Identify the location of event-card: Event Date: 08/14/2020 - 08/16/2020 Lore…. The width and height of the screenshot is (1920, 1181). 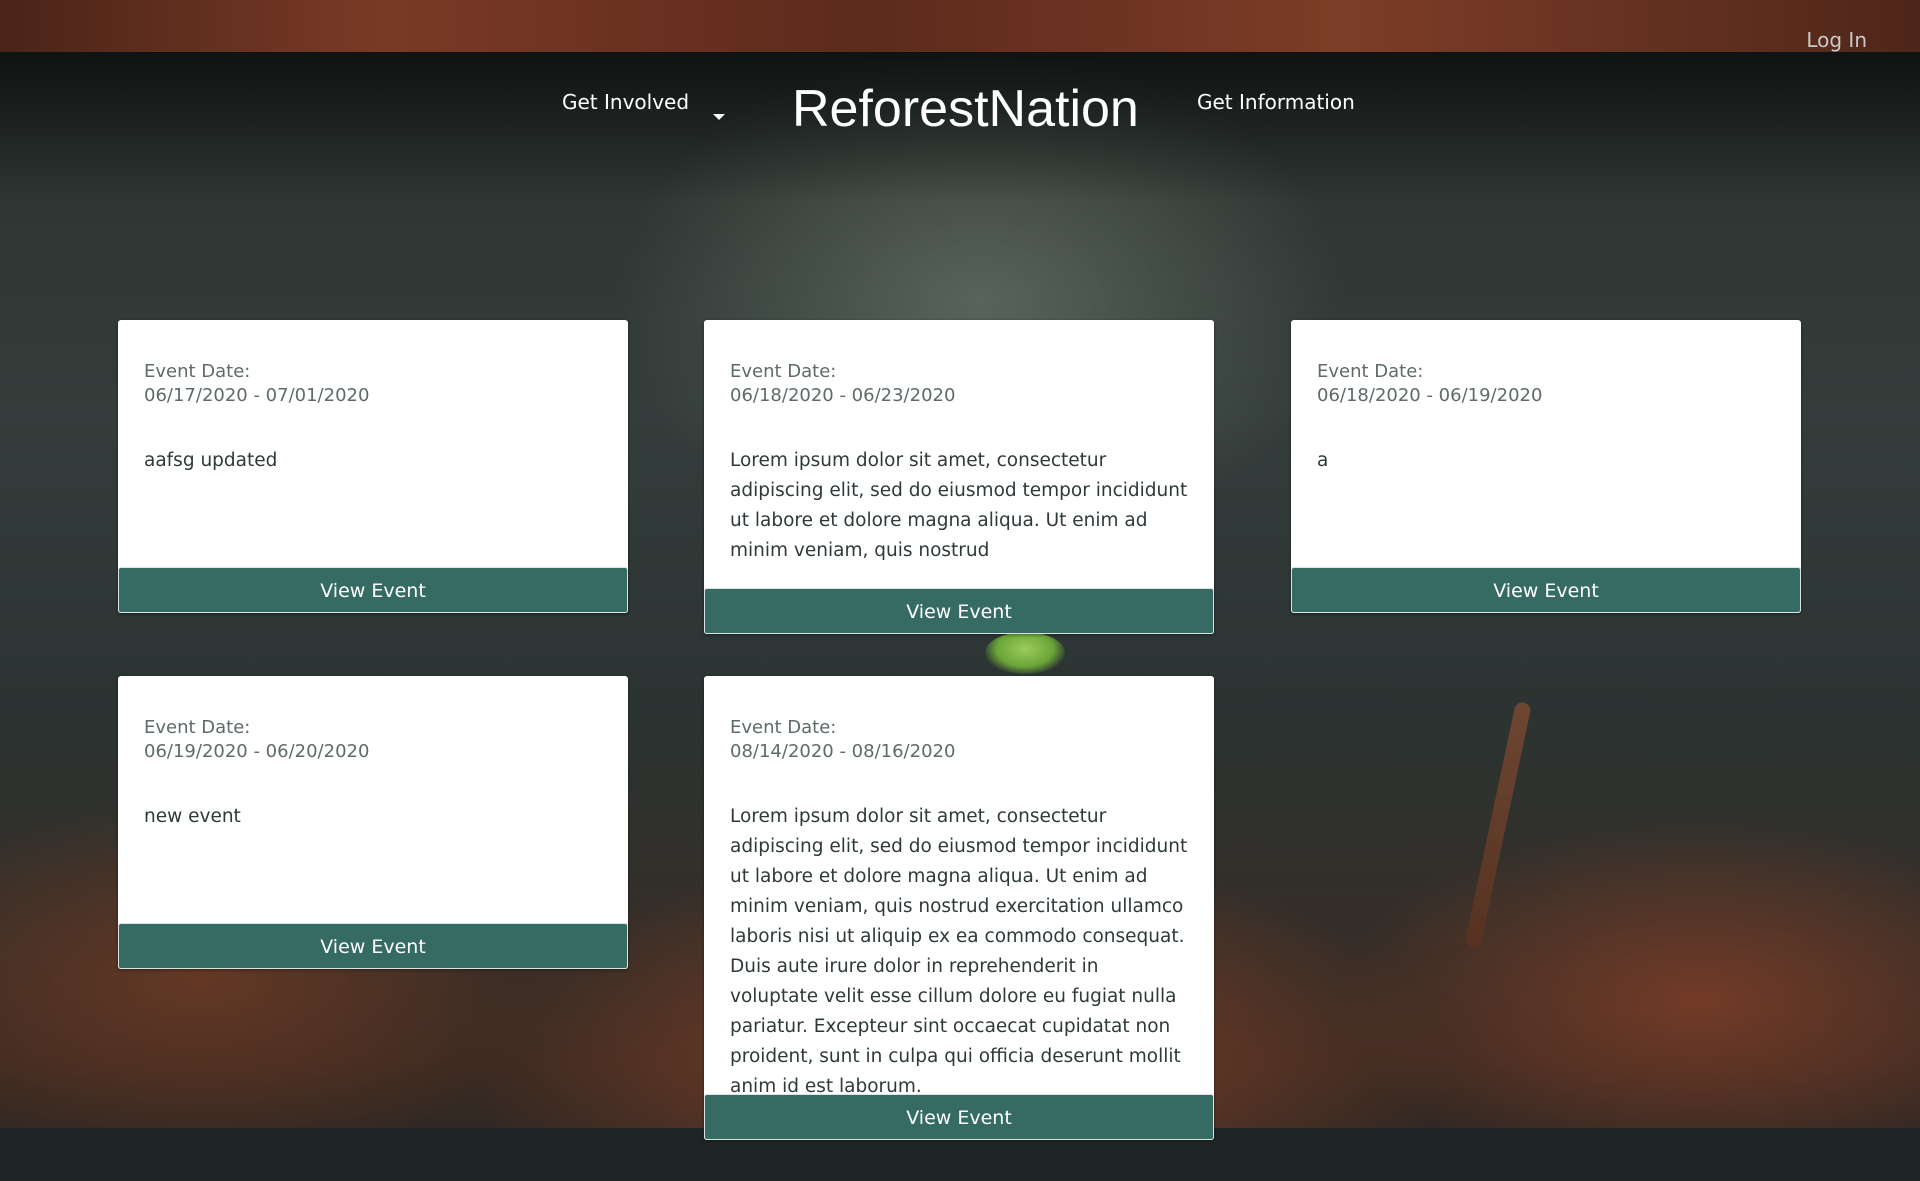
(959, 908).